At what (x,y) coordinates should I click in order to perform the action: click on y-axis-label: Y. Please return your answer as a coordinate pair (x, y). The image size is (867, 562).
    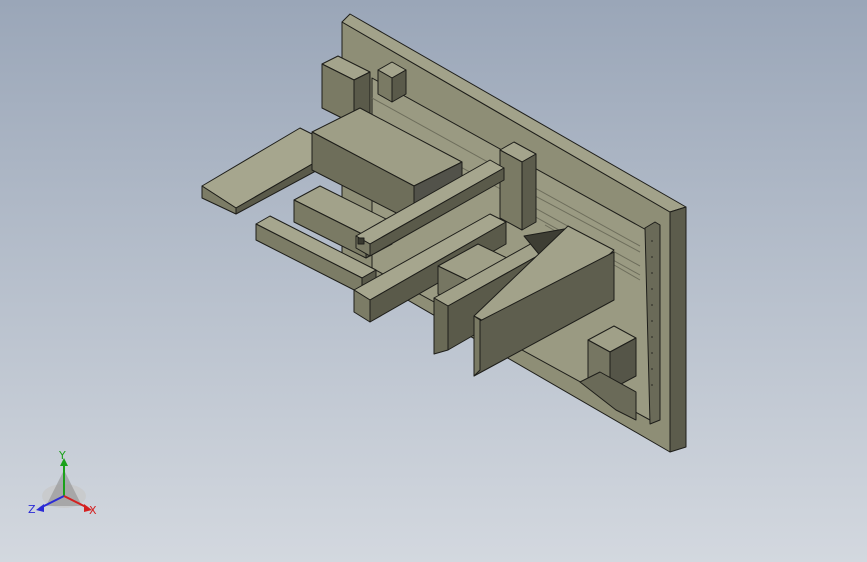
    Looking at the image, I should click on (62, 455).